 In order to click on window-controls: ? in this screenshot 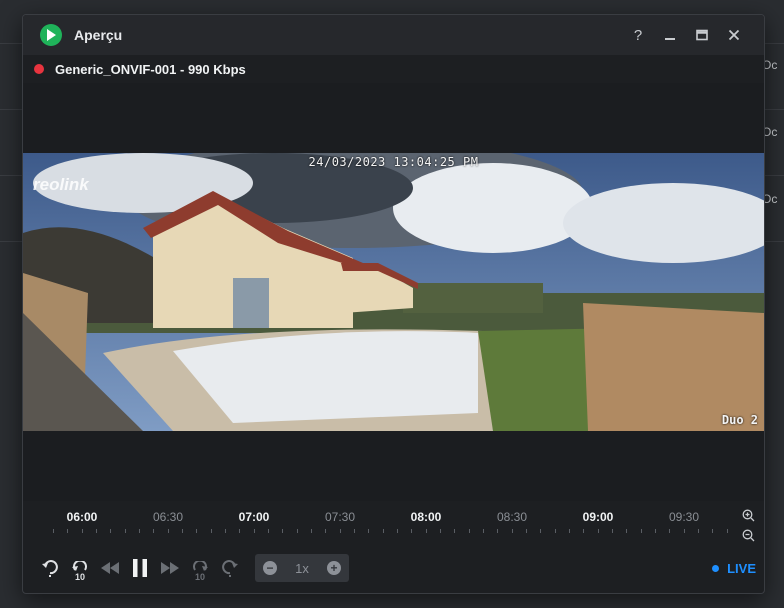, I will do `click(686, 35)`.